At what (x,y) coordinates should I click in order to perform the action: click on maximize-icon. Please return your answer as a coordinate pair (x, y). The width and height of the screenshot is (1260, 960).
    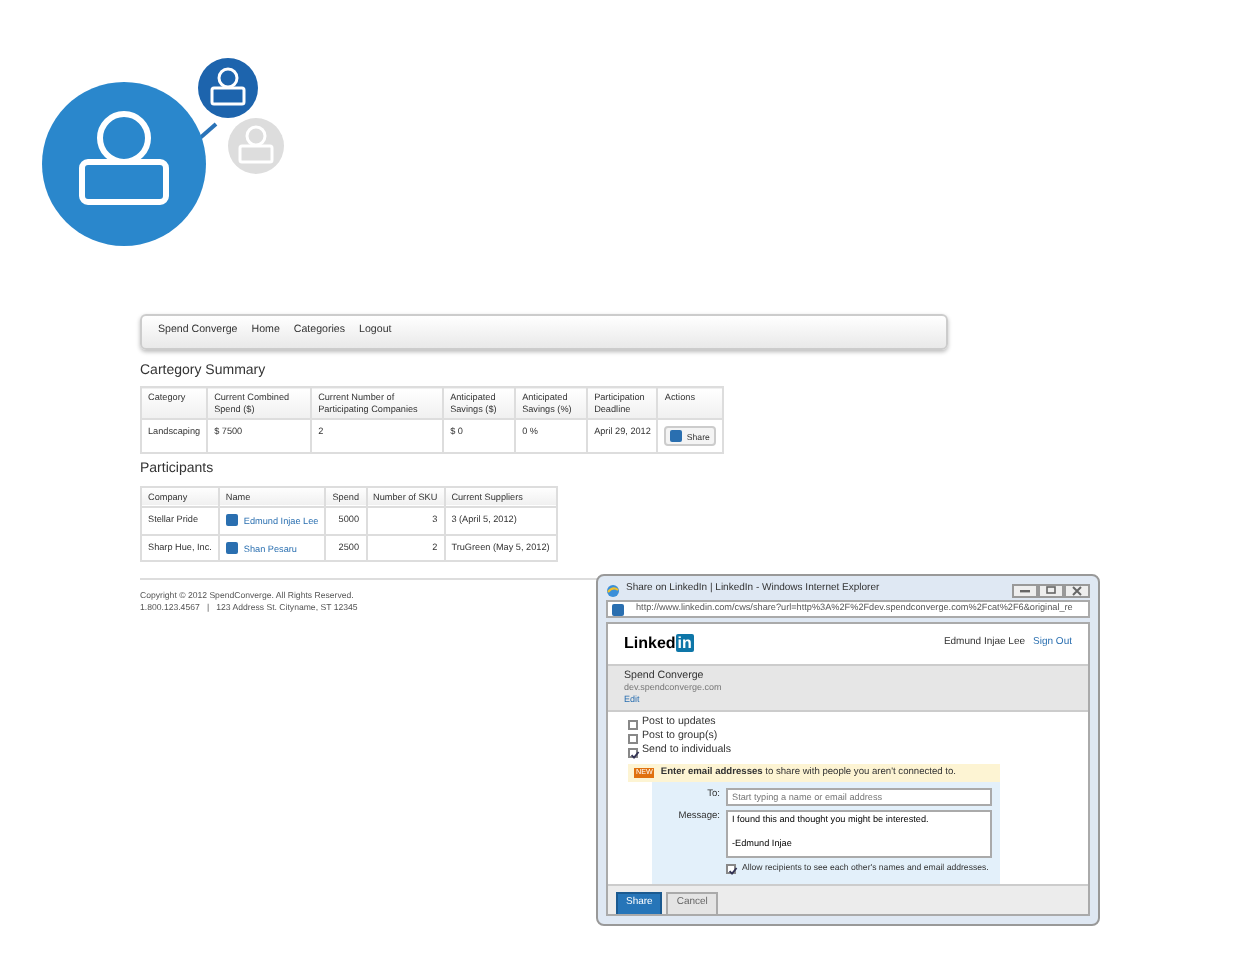
    Looking at the image, I should click on (1051, 590).